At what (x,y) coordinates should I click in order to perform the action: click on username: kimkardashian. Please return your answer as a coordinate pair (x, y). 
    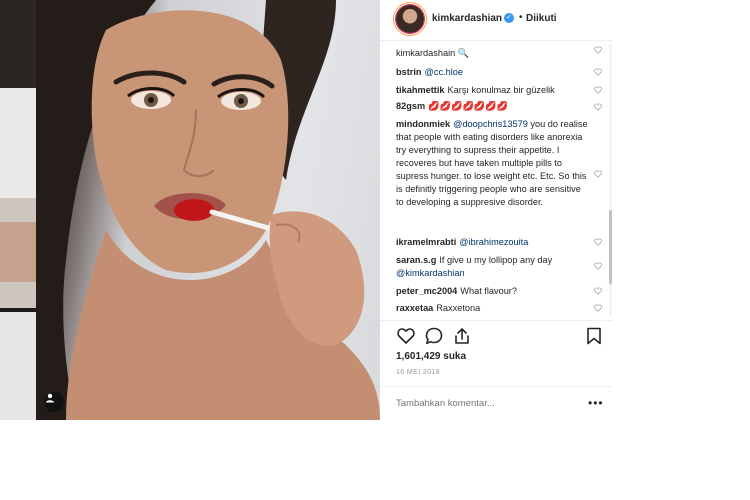
    Looking at the image, I should click on (467, 18).